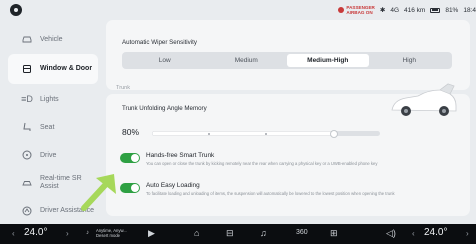 The width and height of the screenshot is (476, 244). I want to click on signal-indicator: 4G, so click(394, 10).